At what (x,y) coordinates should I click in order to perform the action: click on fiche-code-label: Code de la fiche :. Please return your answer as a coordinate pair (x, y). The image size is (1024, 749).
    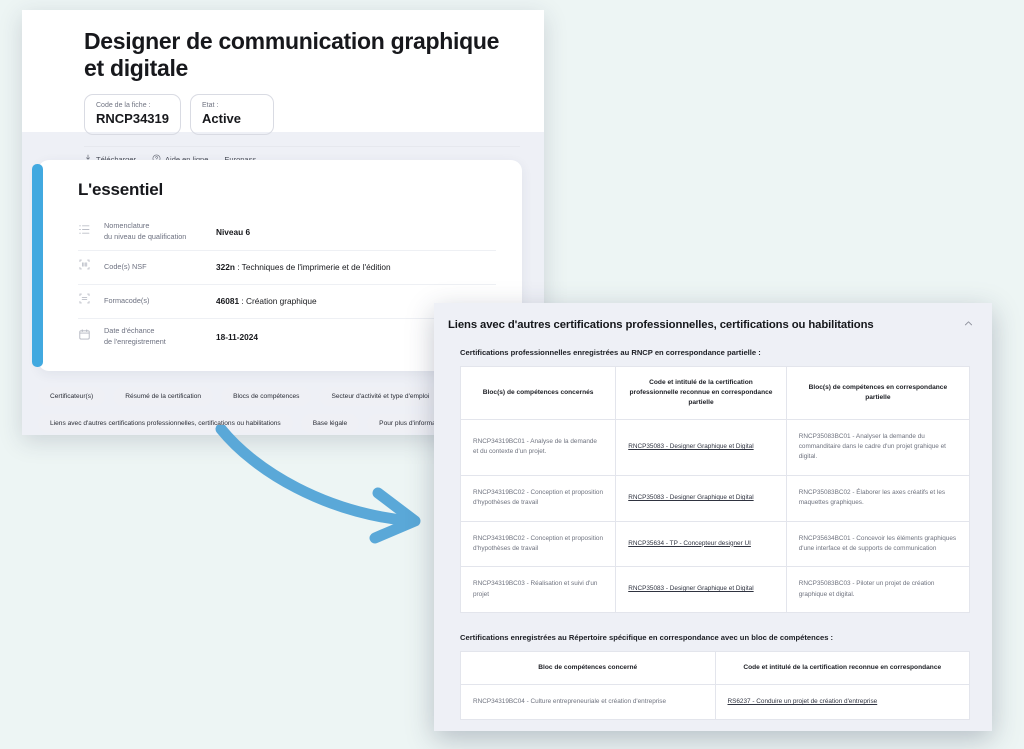
    Looking at the image, I should click on (123, 105).